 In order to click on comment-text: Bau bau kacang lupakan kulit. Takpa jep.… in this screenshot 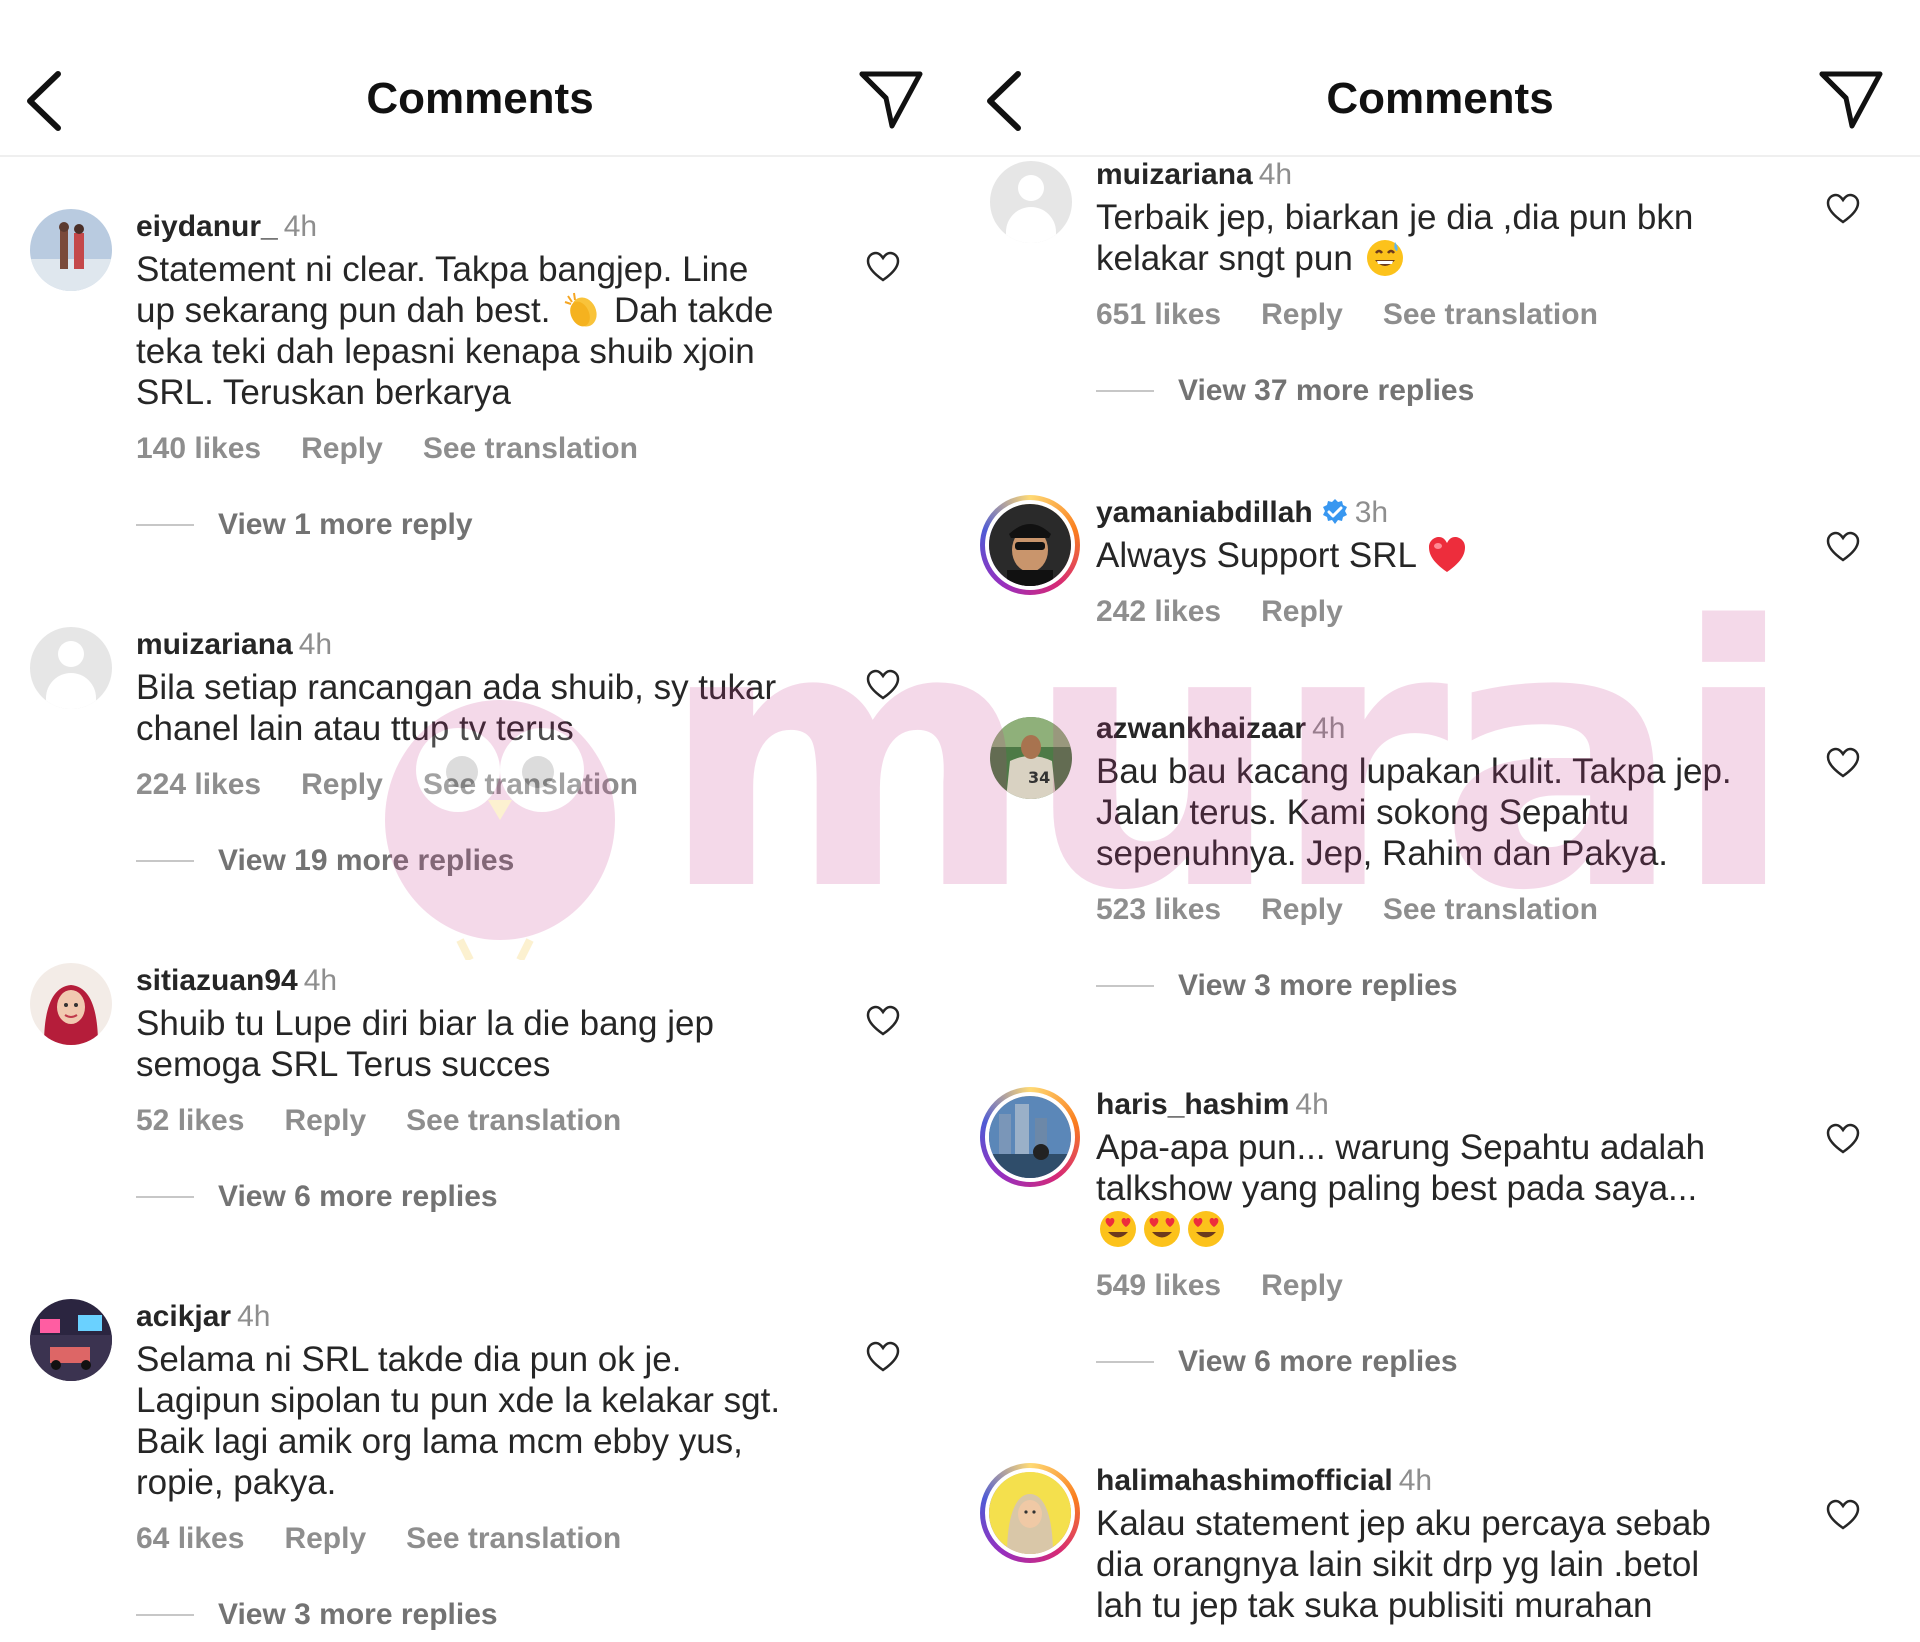, I will do `click(1414, 812)`.